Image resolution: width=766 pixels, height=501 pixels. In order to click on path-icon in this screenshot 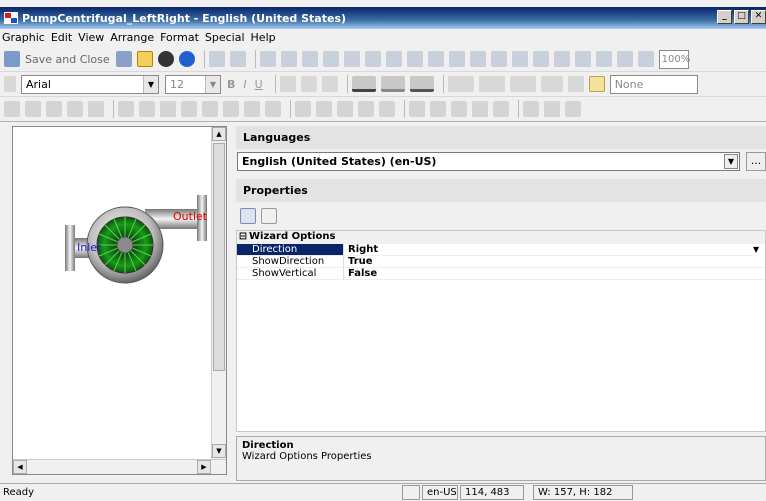, I will do `click(75, 109)`.